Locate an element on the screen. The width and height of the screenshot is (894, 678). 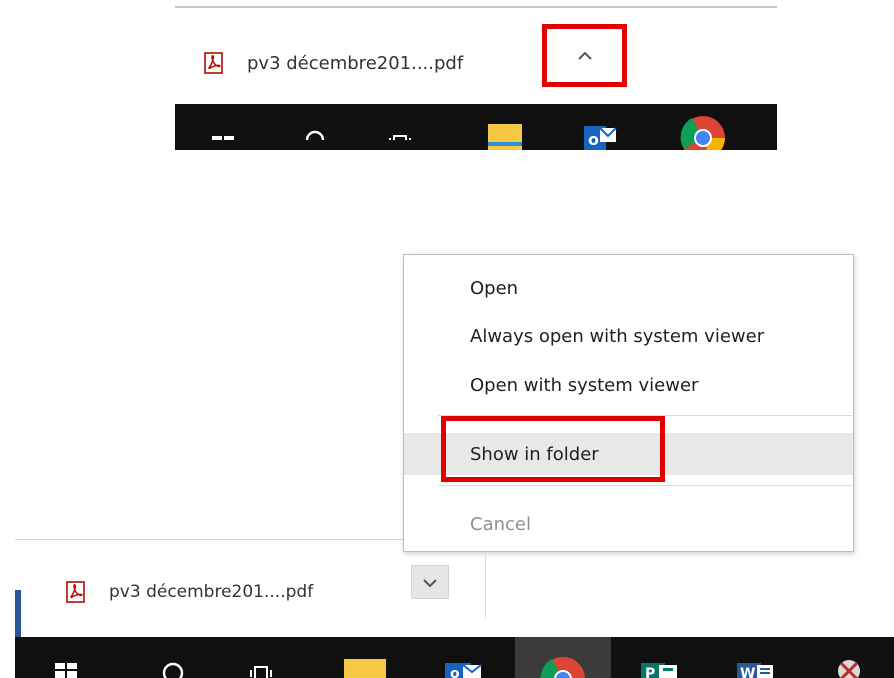
menu-item-open: Open is located at coordinates (628, 288).